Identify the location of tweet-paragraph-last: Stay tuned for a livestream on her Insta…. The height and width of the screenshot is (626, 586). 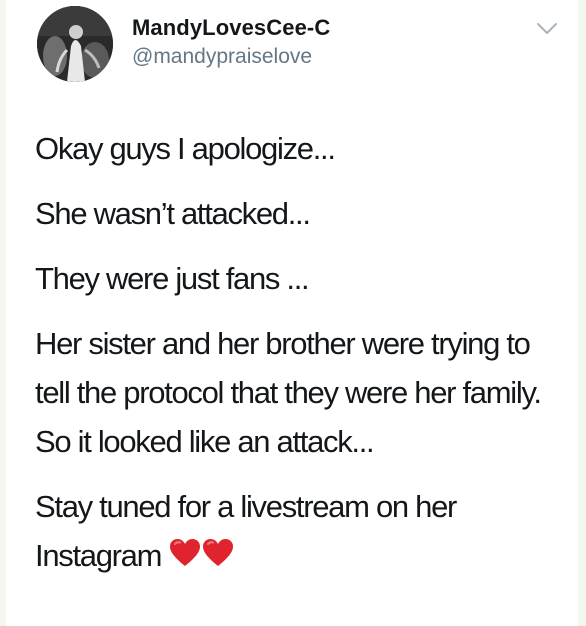
(300, 532).